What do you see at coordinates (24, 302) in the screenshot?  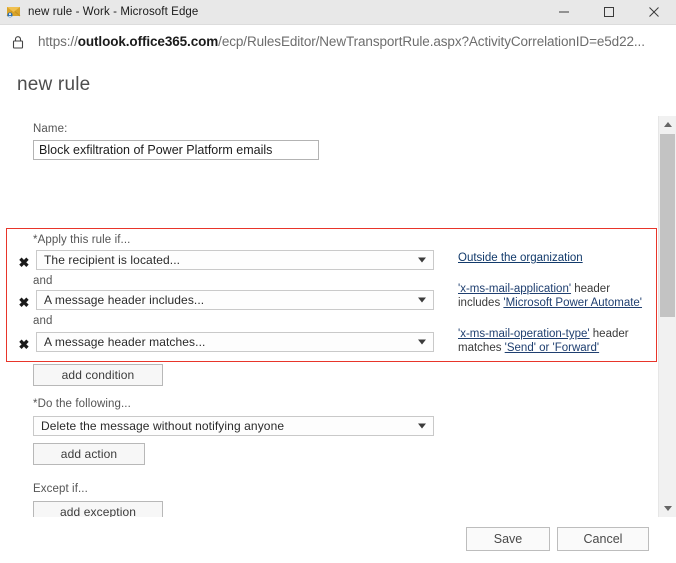 I see `remove-condition-2-icon: ✖` at bounding box center [24, 302].